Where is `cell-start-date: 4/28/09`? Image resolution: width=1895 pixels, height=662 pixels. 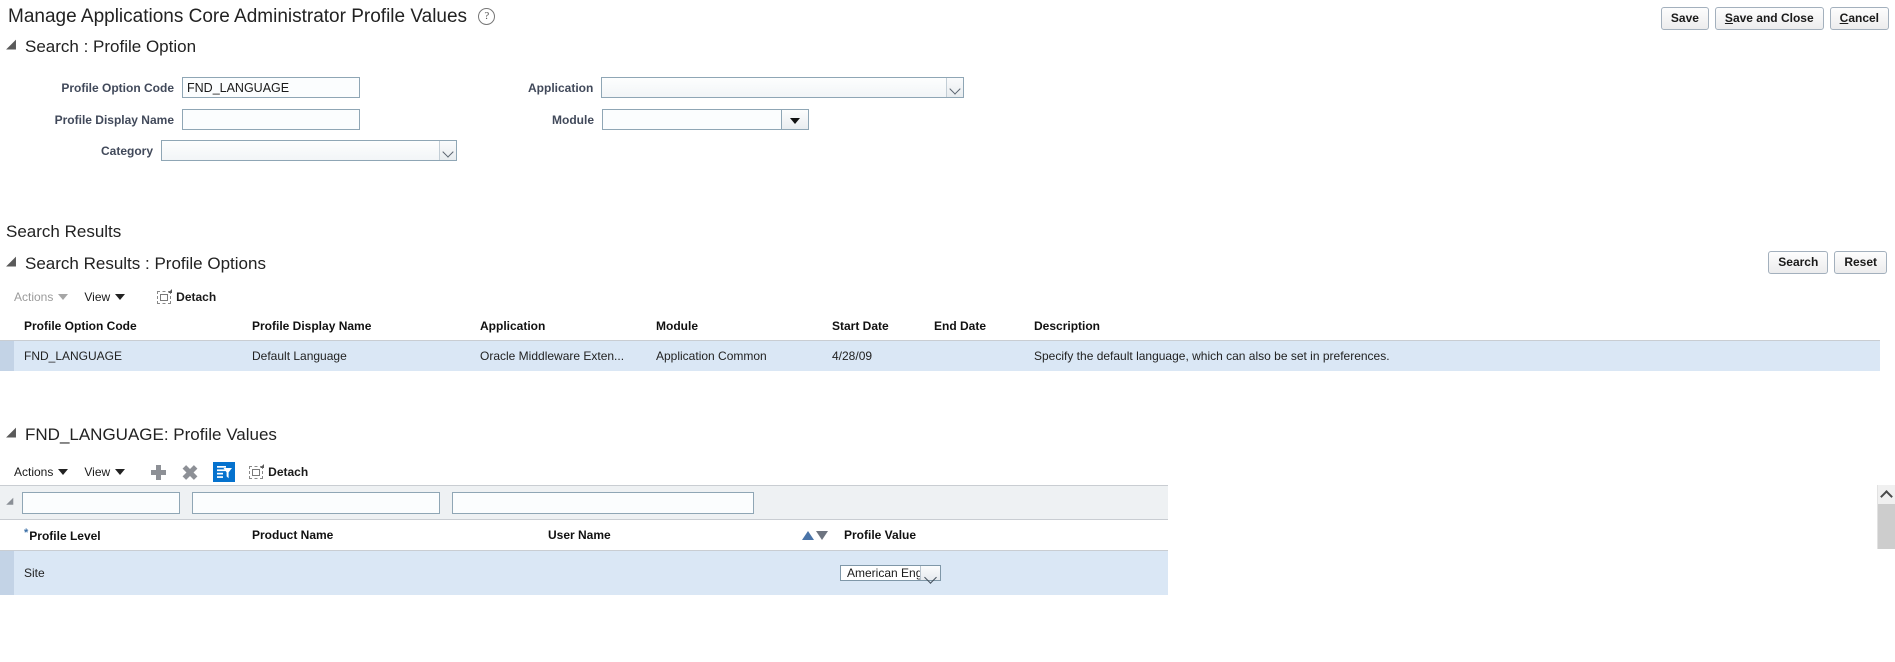
cell-start-date: 4/28/09 is located at coordinates (873, 355).